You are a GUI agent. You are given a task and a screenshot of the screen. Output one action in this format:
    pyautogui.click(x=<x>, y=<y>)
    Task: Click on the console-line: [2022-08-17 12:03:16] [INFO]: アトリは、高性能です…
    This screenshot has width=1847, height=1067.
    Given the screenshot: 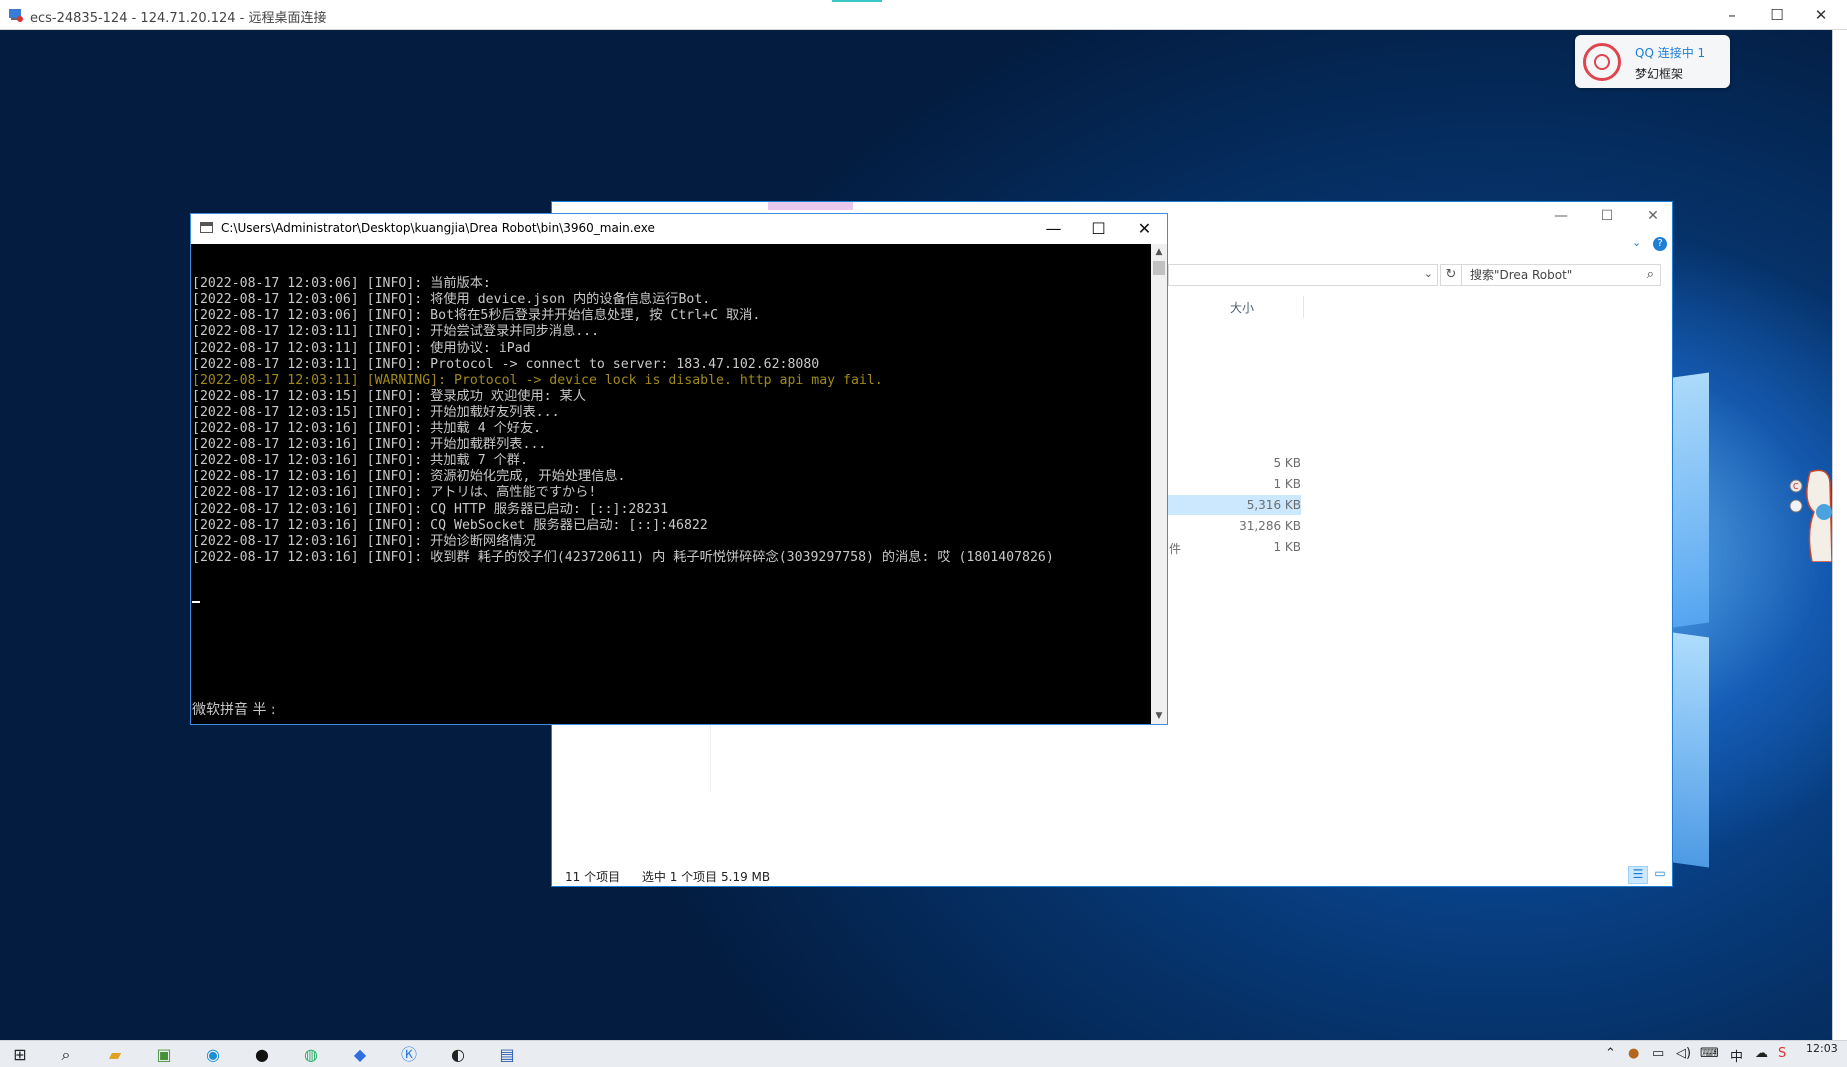 What is the action you would take?
    pyautogui.click(x=394, y=493)
    